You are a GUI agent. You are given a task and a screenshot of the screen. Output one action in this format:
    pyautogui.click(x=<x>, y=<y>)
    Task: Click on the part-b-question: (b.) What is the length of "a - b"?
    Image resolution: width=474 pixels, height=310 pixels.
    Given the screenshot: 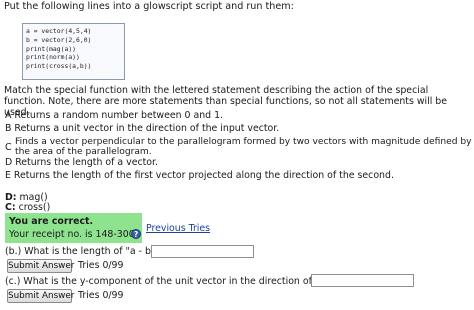 What is the action you would take?
    pyautogui.click(x=83, y=251)
    